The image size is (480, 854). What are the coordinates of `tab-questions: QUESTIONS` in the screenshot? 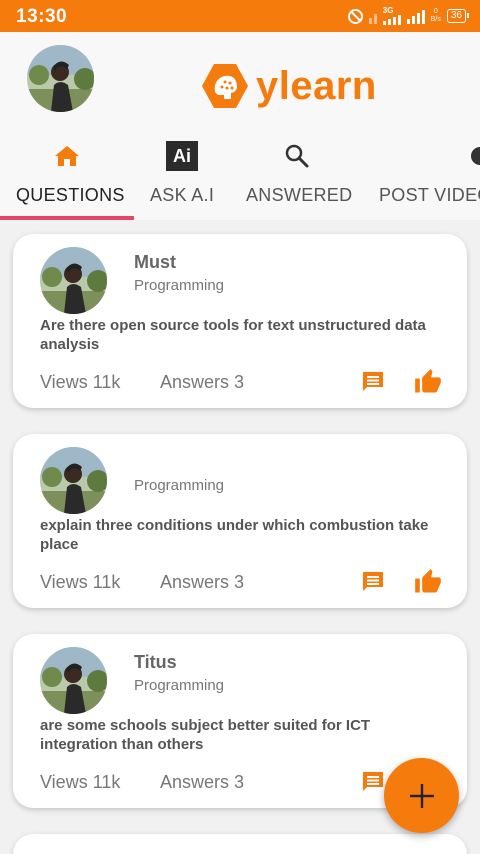 It's located at (67, 178).